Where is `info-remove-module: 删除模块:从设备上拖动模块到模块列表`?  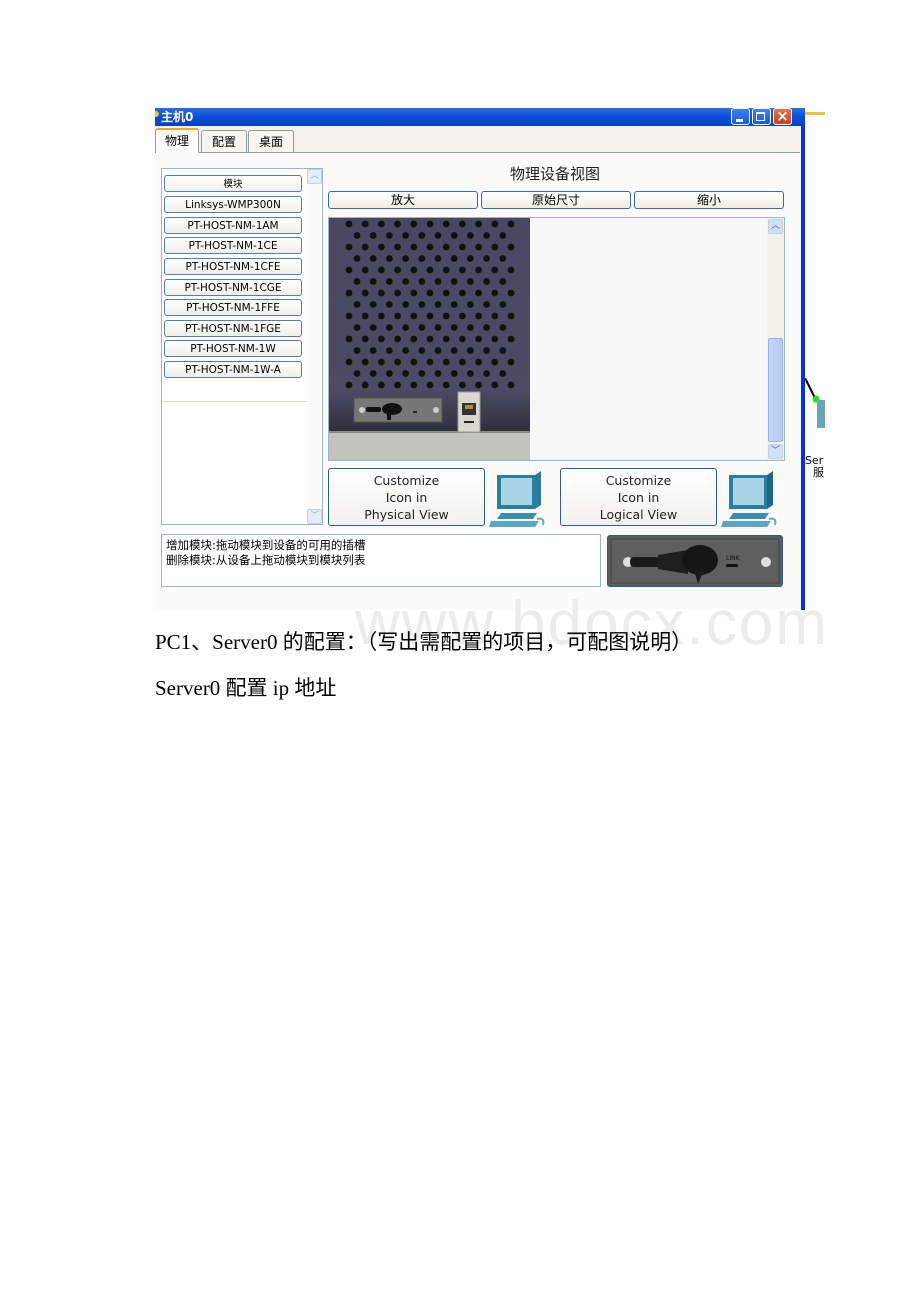 info-remove-module: 删除模块:从设备上拖动模块到模块列表 is located at coordinates (266, 560).